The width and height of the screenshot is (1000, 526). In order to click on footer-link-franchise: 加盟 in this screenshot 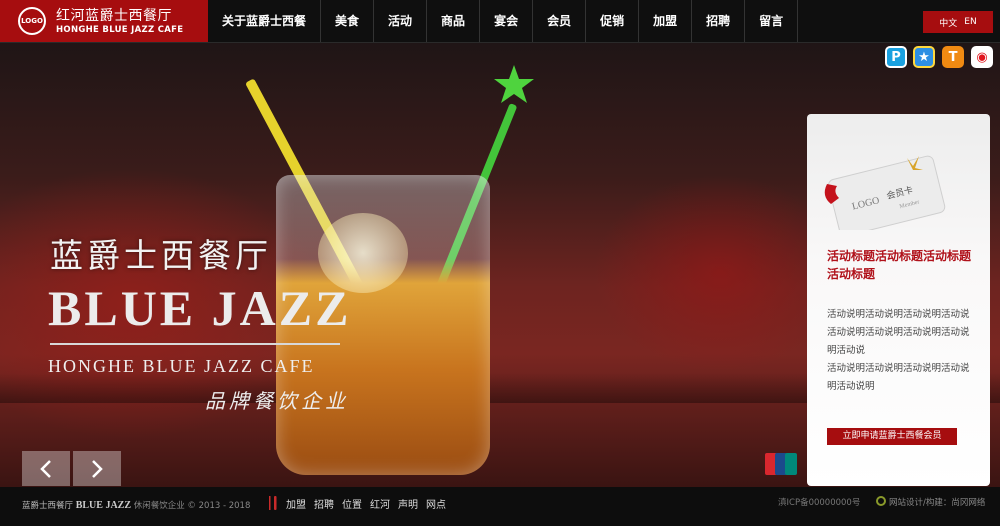, I will do `click(296, 503)`.